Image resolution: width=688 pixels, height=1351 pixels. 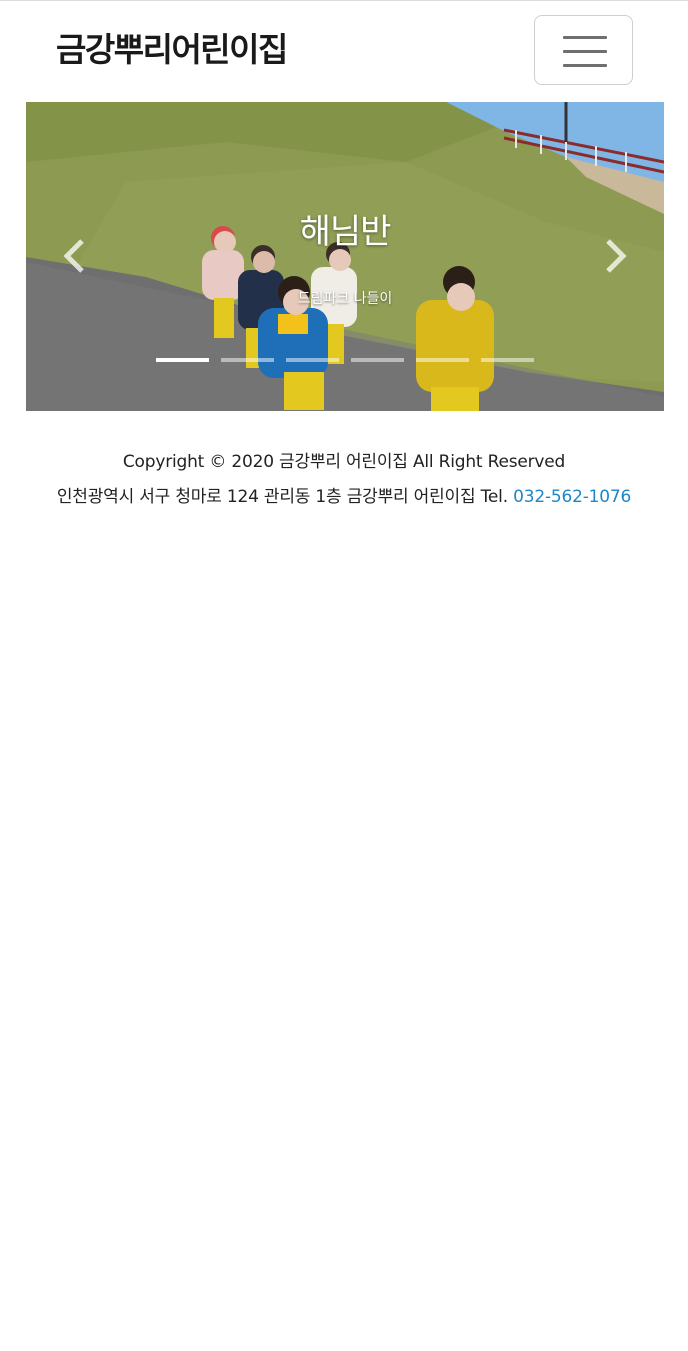 What do you see at coordinates (345, 361) in the screenshot?
I see `carousel-indicators` at bounding box center [345, 361].